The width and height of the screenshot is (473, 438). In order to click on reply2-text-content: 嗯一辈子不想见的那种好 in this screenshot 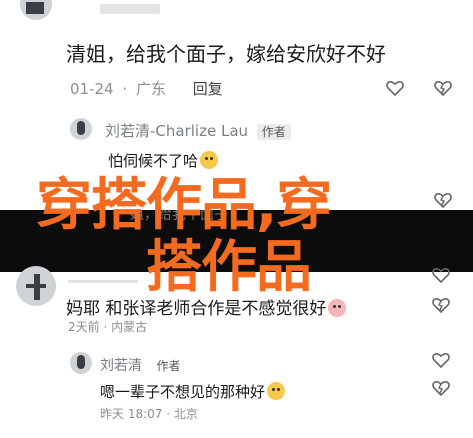, I will do `click(183, 392)`.